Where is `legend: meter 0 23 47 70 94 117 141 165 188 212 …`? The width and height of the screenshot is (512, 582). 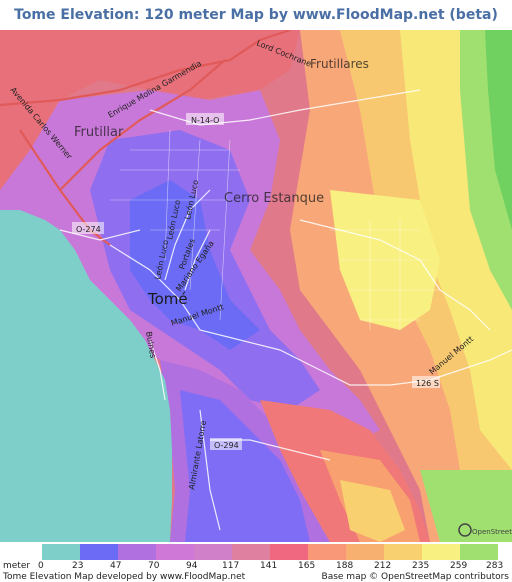
legend: meter 0 23 47 70 94 117 141 165 188 212 … is located at coordinates (256, 562).